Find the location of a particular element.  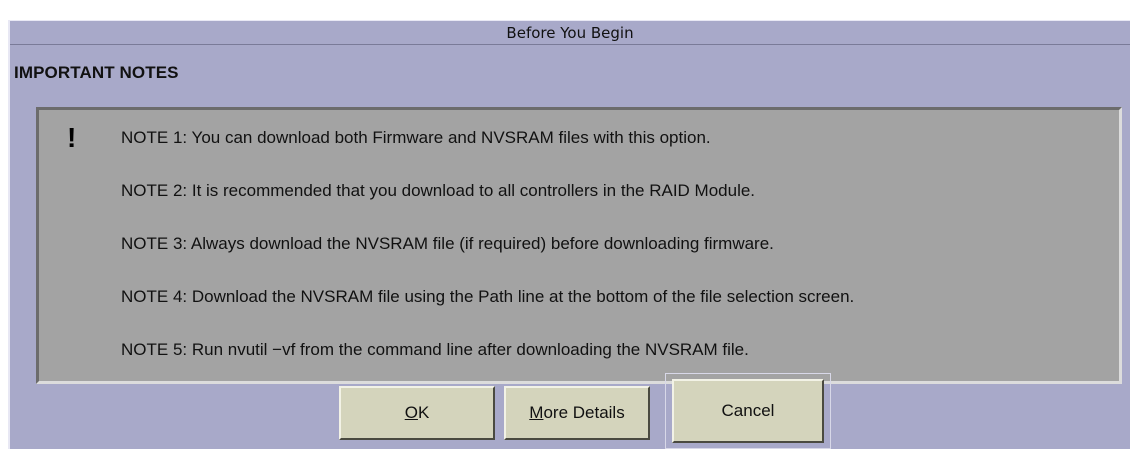

cancel-default-frame: Cancel is located at coordinates (748, 411).